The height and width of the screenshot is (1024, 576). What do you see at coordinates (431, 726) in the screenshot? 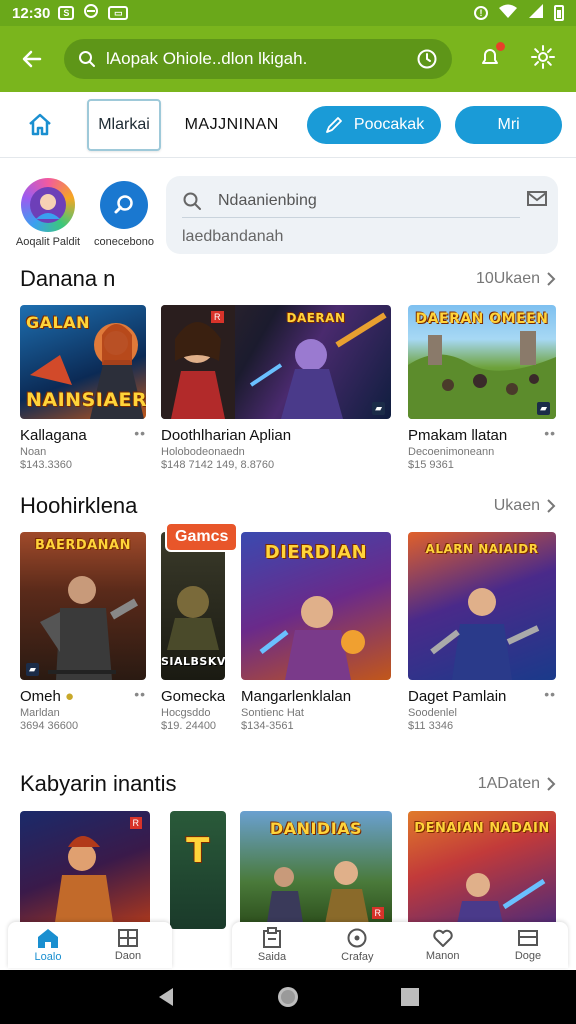
I see `card-price: $11 3346` at bounding box center [431, 726].